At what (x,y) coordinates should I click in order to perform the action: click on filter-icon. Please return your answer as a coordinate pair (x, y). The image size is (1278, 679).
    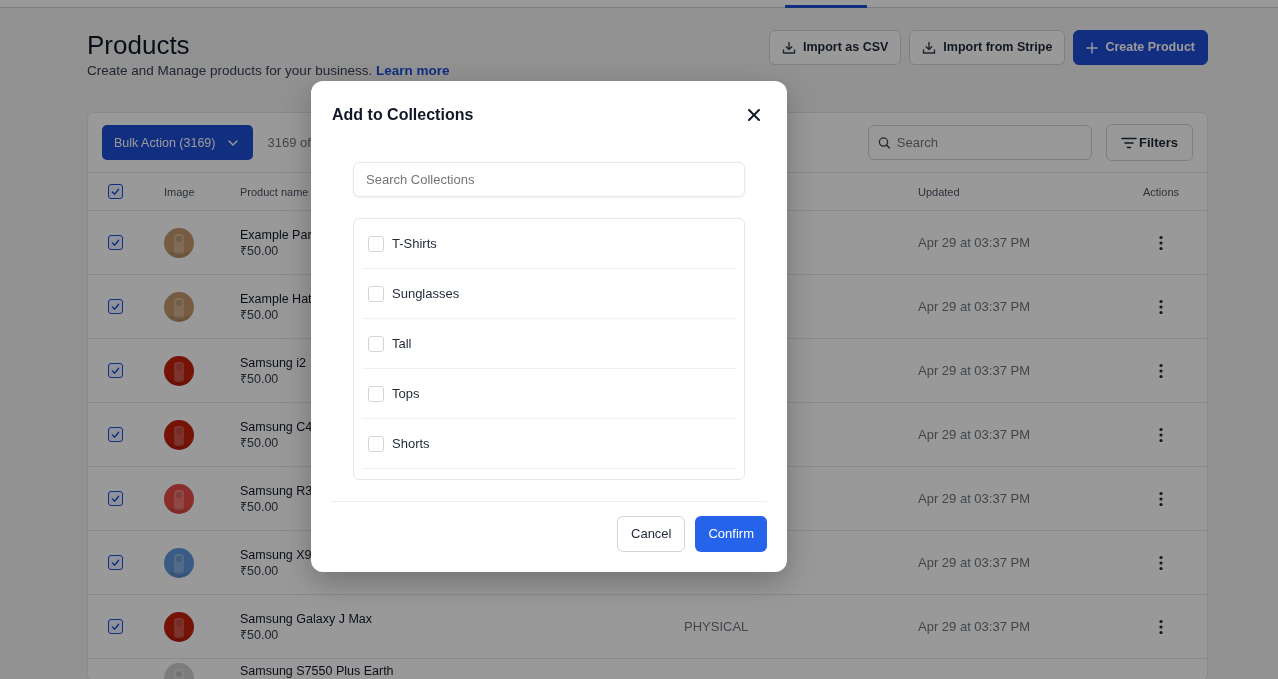
    Looking at the image, I should click on (1129, 142).